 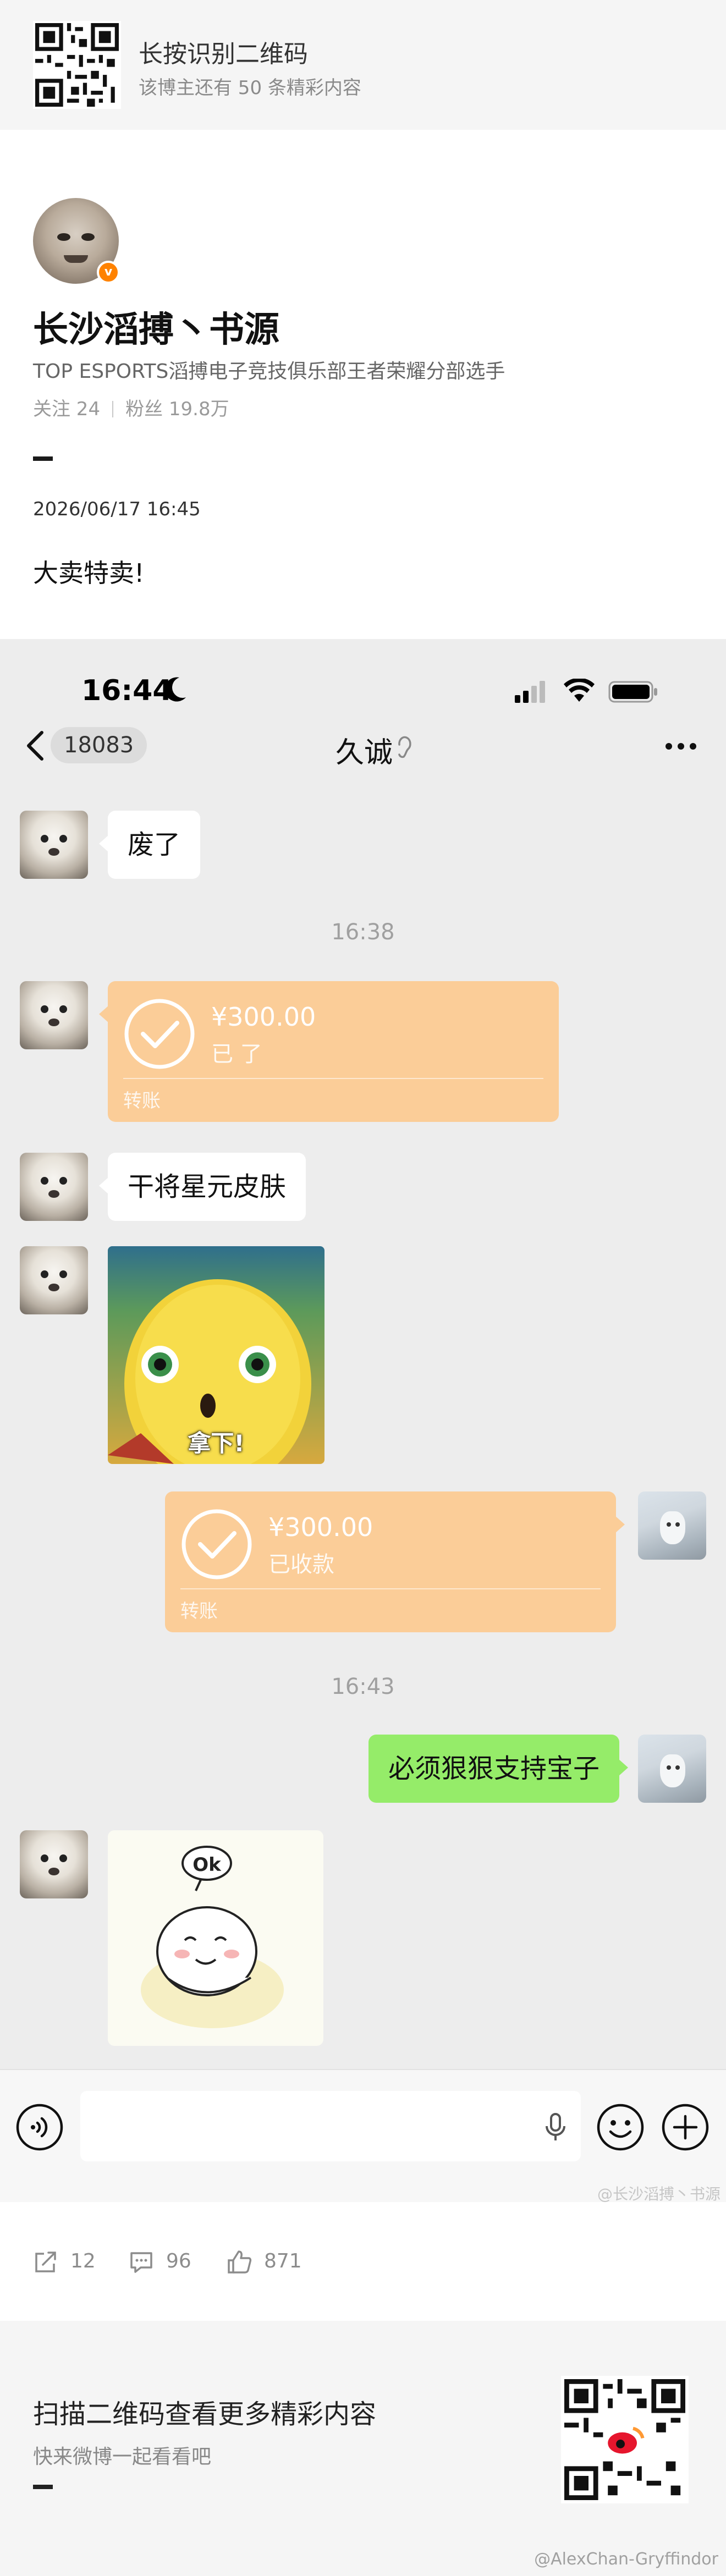 I want to click on sticker-caption: 拿下!, so click(x=216, y=1443).